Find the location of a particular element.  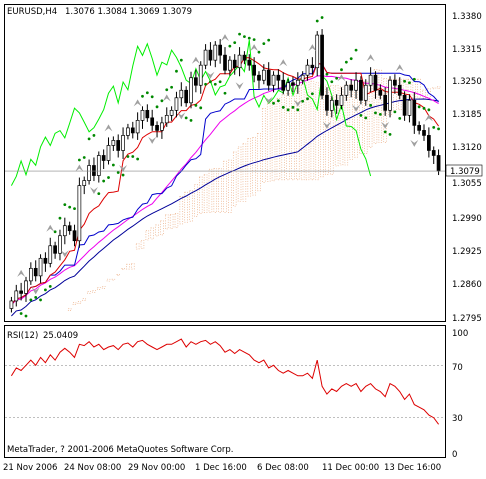

time-tick: 11 Dec 00:00 is located at coordinates (350, 468).